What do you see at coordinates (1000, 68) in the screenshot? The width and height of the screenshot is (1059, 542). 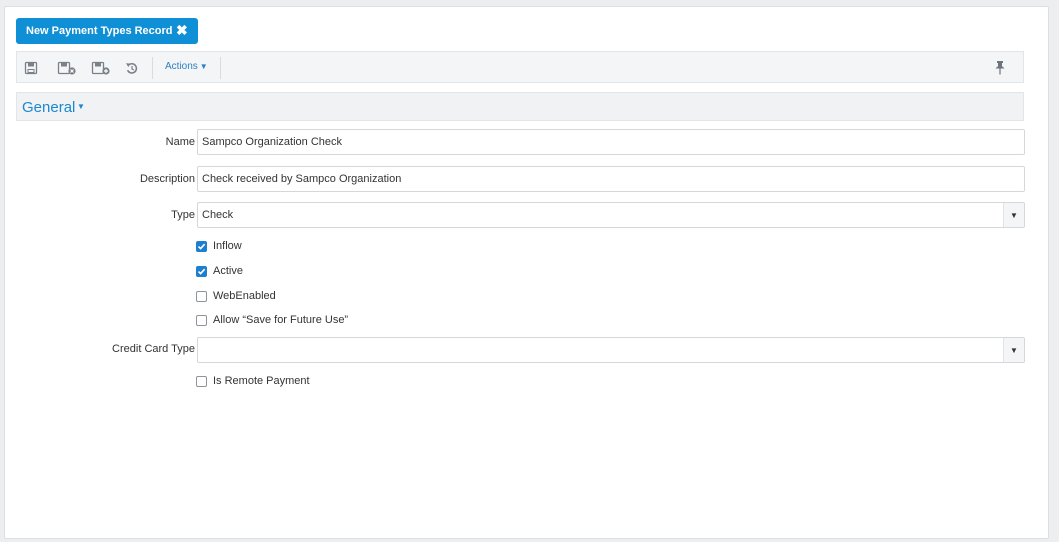 I see `pin-icon` at bounding box center [1000, 68].